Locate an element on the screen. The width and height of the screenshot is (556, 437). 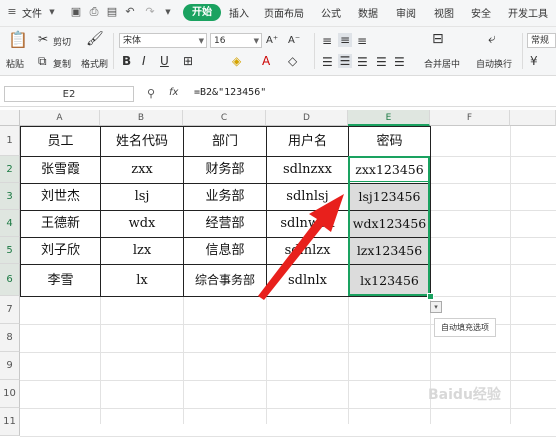
row-header-2: 2 is located at coordinates (10, 169).